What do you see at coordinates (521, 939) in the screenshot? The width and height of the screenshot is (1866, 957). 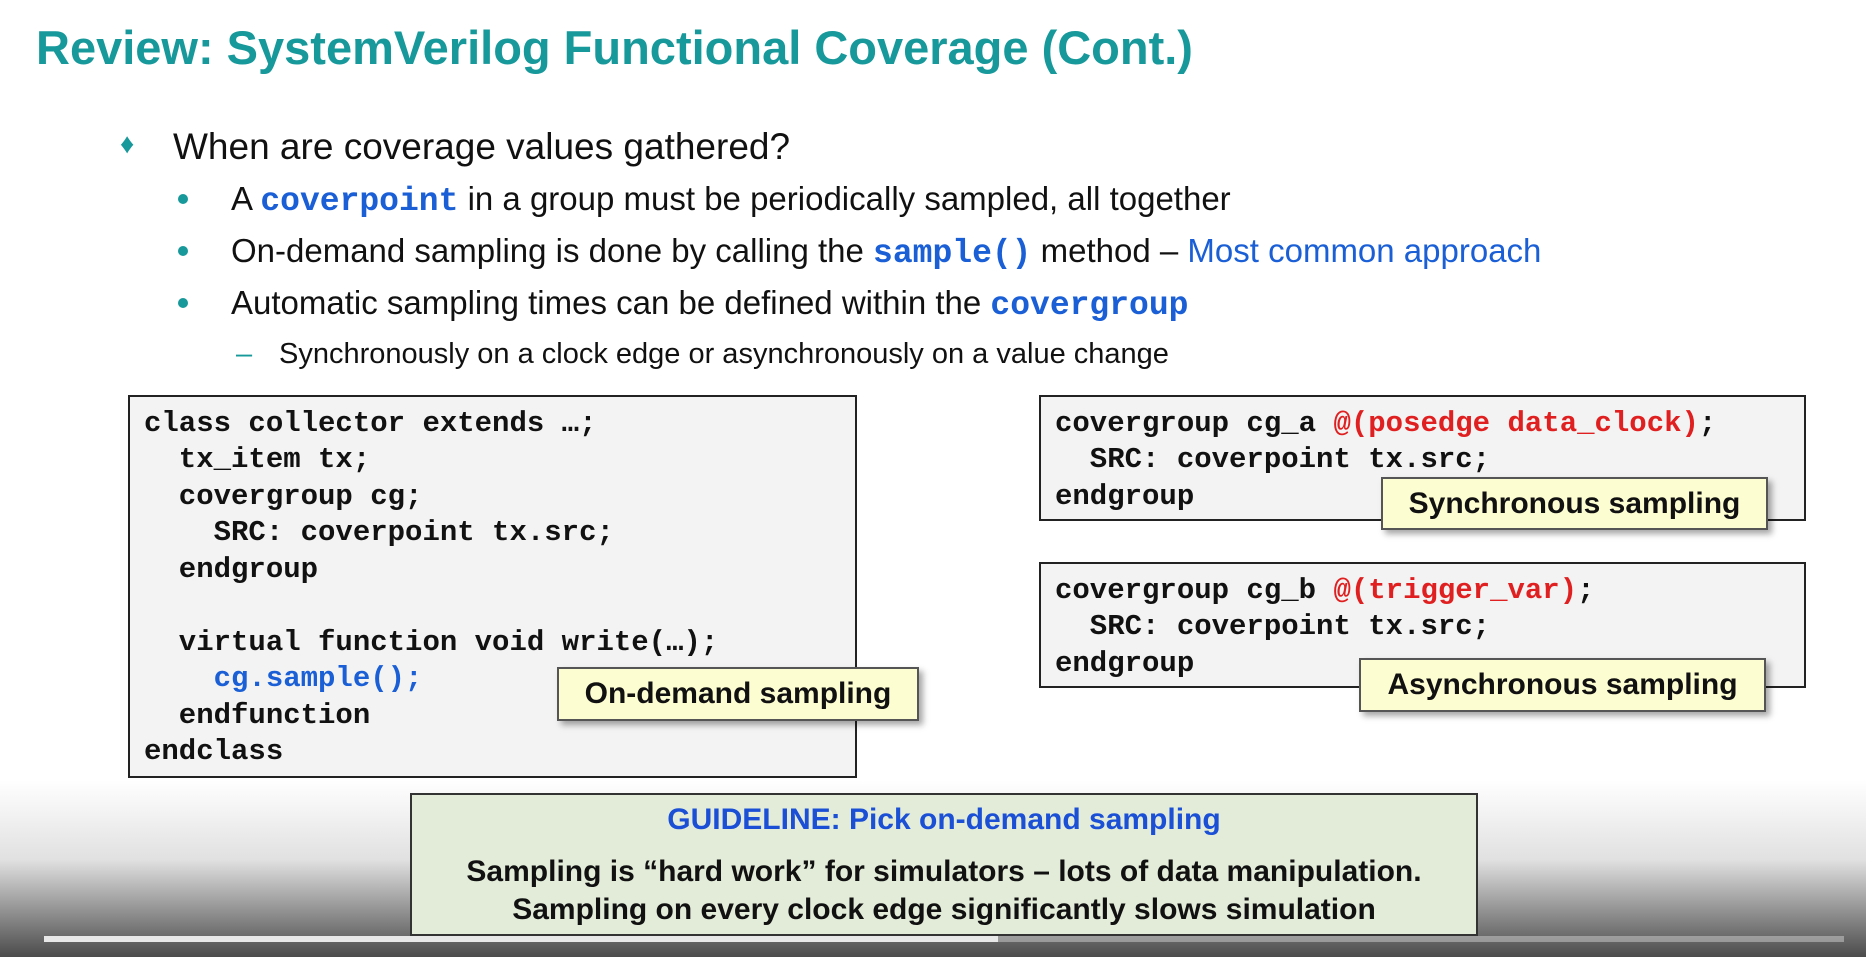 I see `video-progress-fill` at bounding box center [521, 939].